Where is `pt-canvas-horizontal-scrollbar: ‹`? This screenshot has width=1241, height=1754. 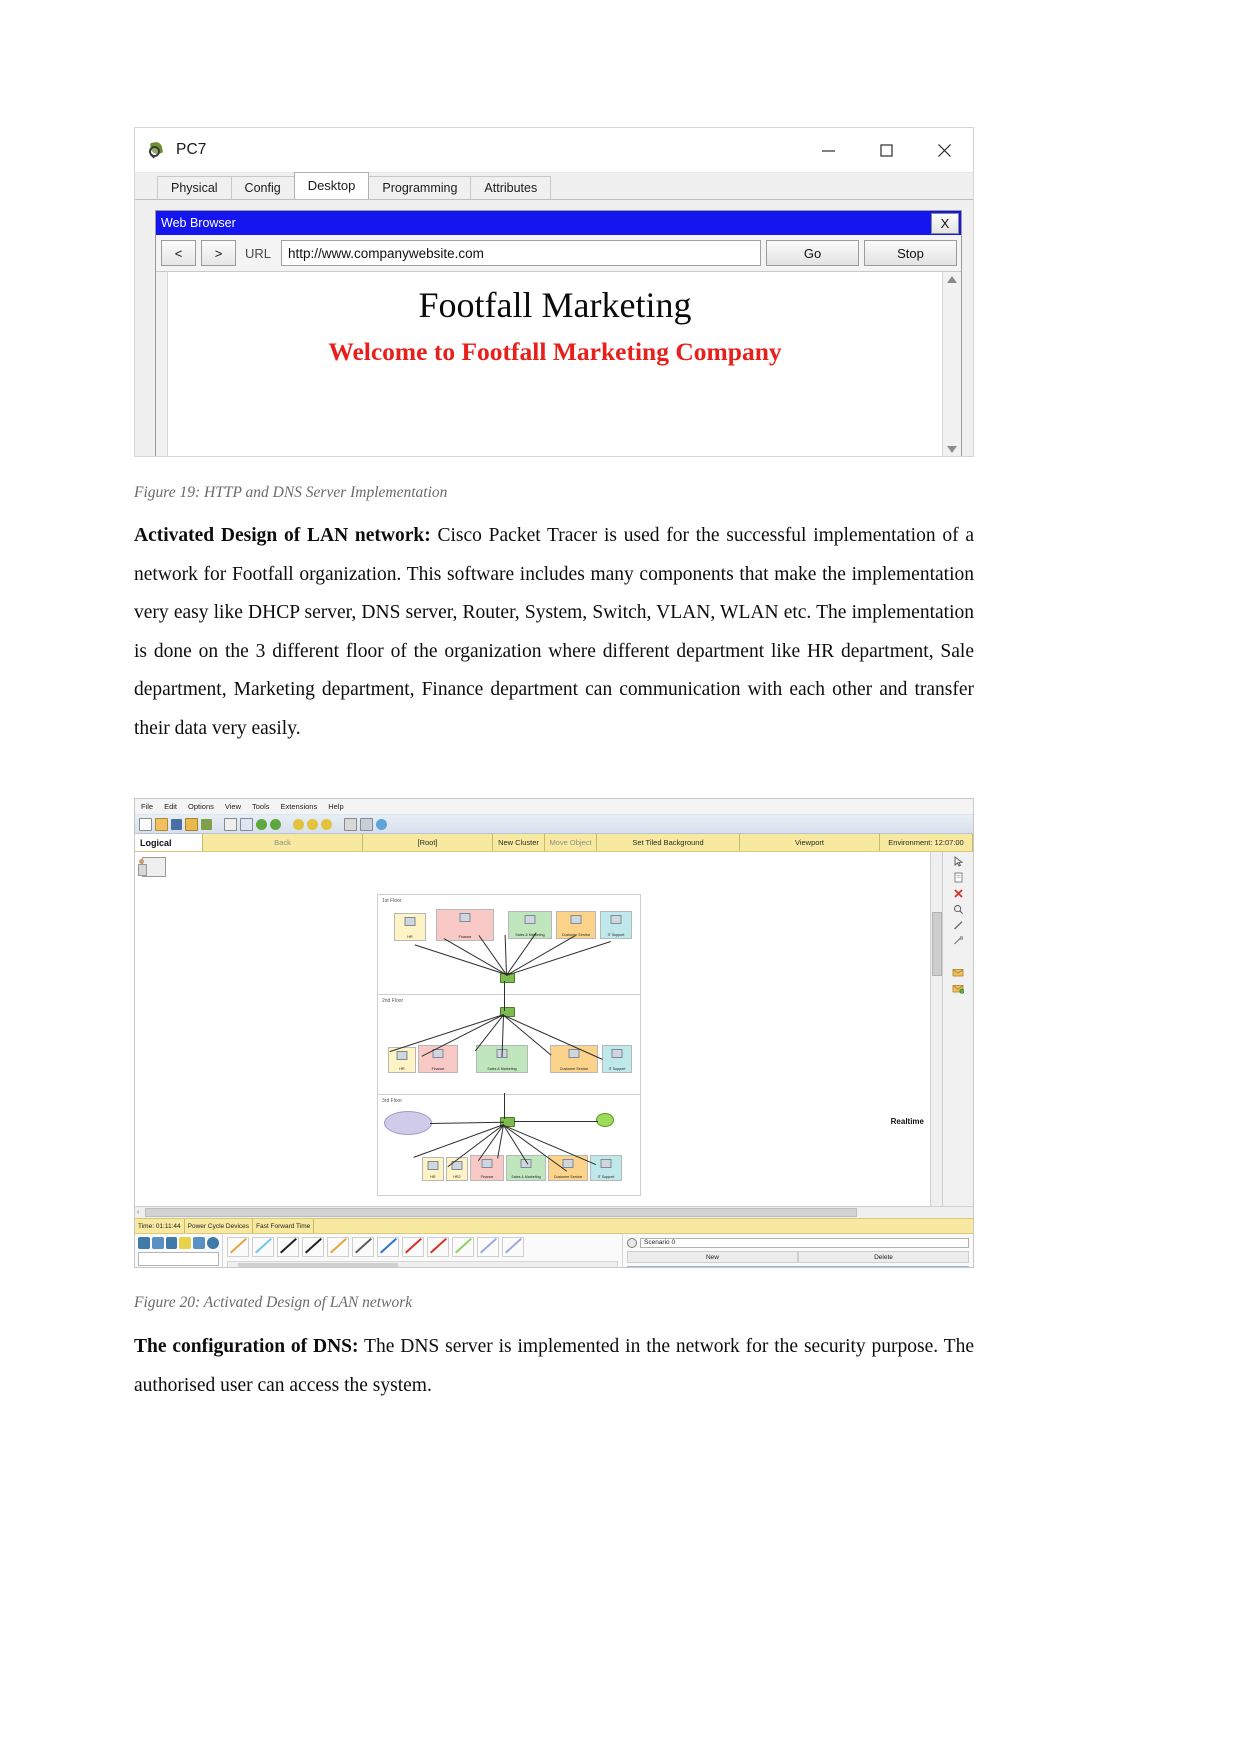
pt-canvas-horizontal-scrollbar: ‹ is located at coordinates (554, 1212).